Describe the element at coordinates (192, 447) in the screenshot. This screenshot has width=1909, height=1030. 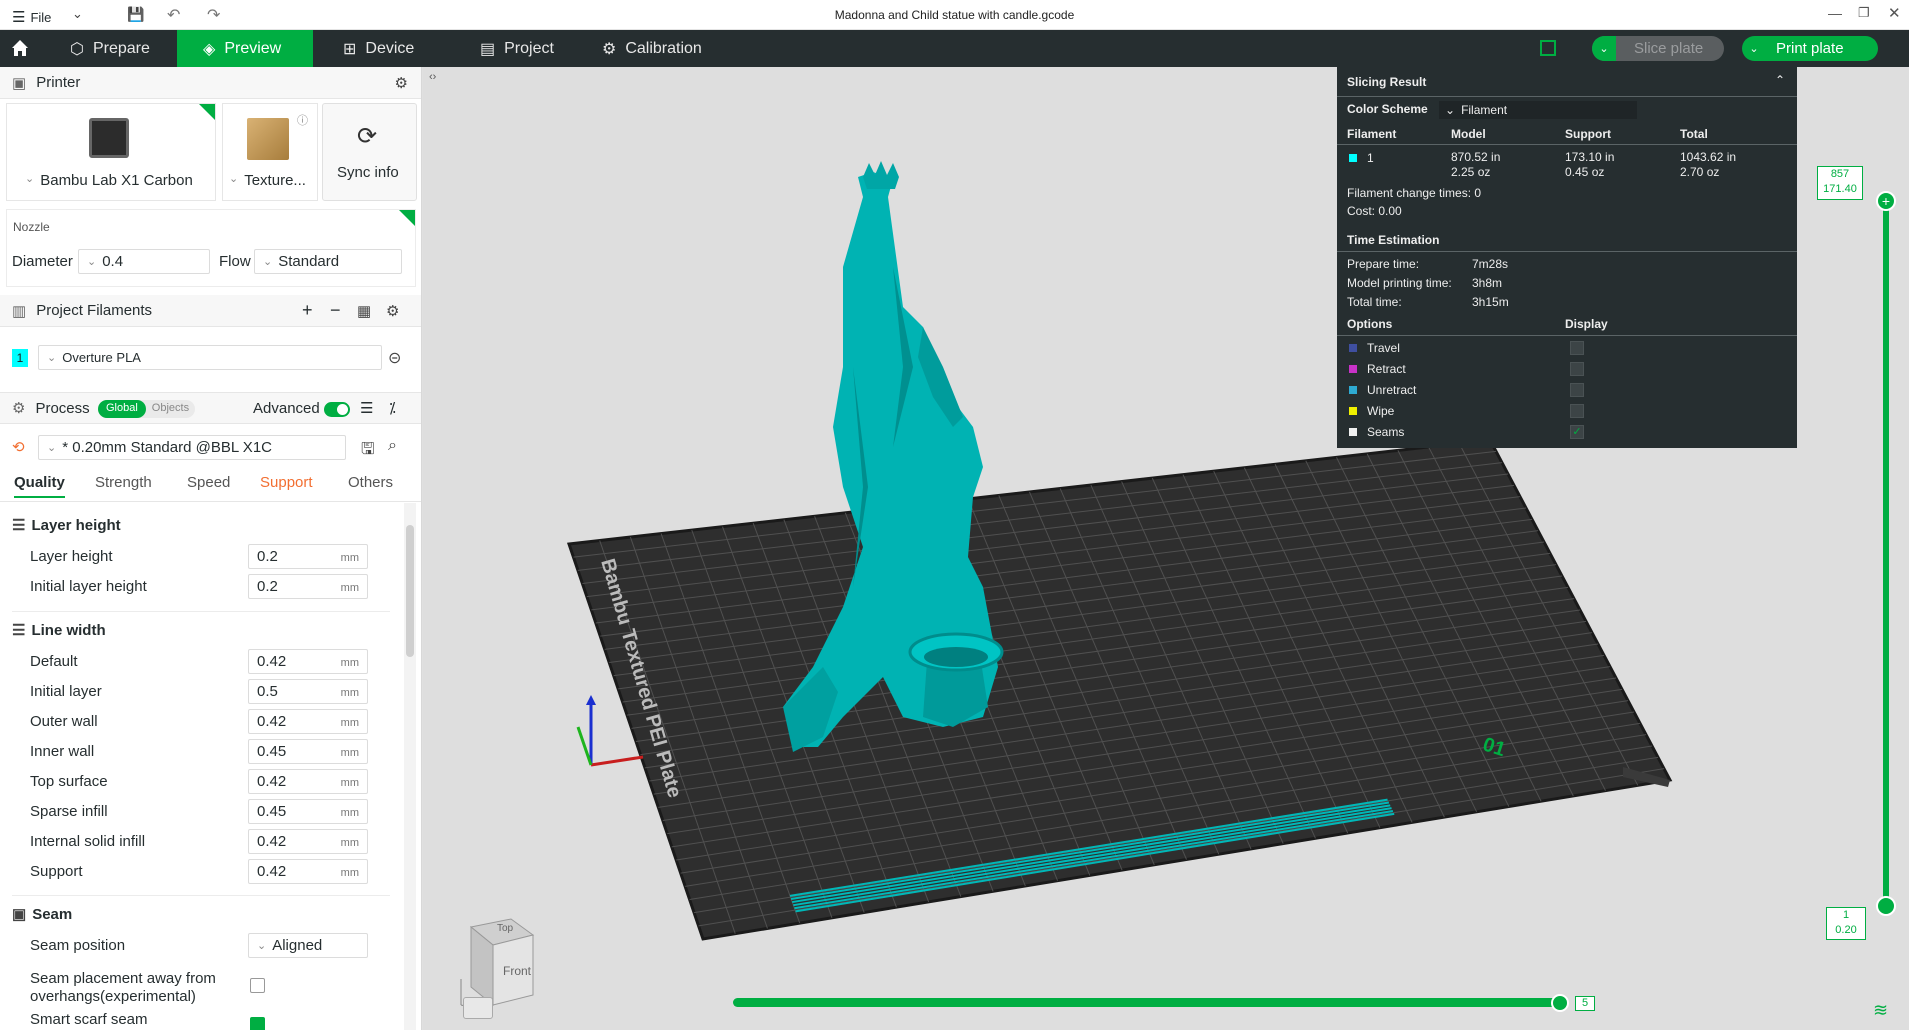
I see `process-preset-select: ⌄ * 0.20mm Standard @BBL X1C` at that location.